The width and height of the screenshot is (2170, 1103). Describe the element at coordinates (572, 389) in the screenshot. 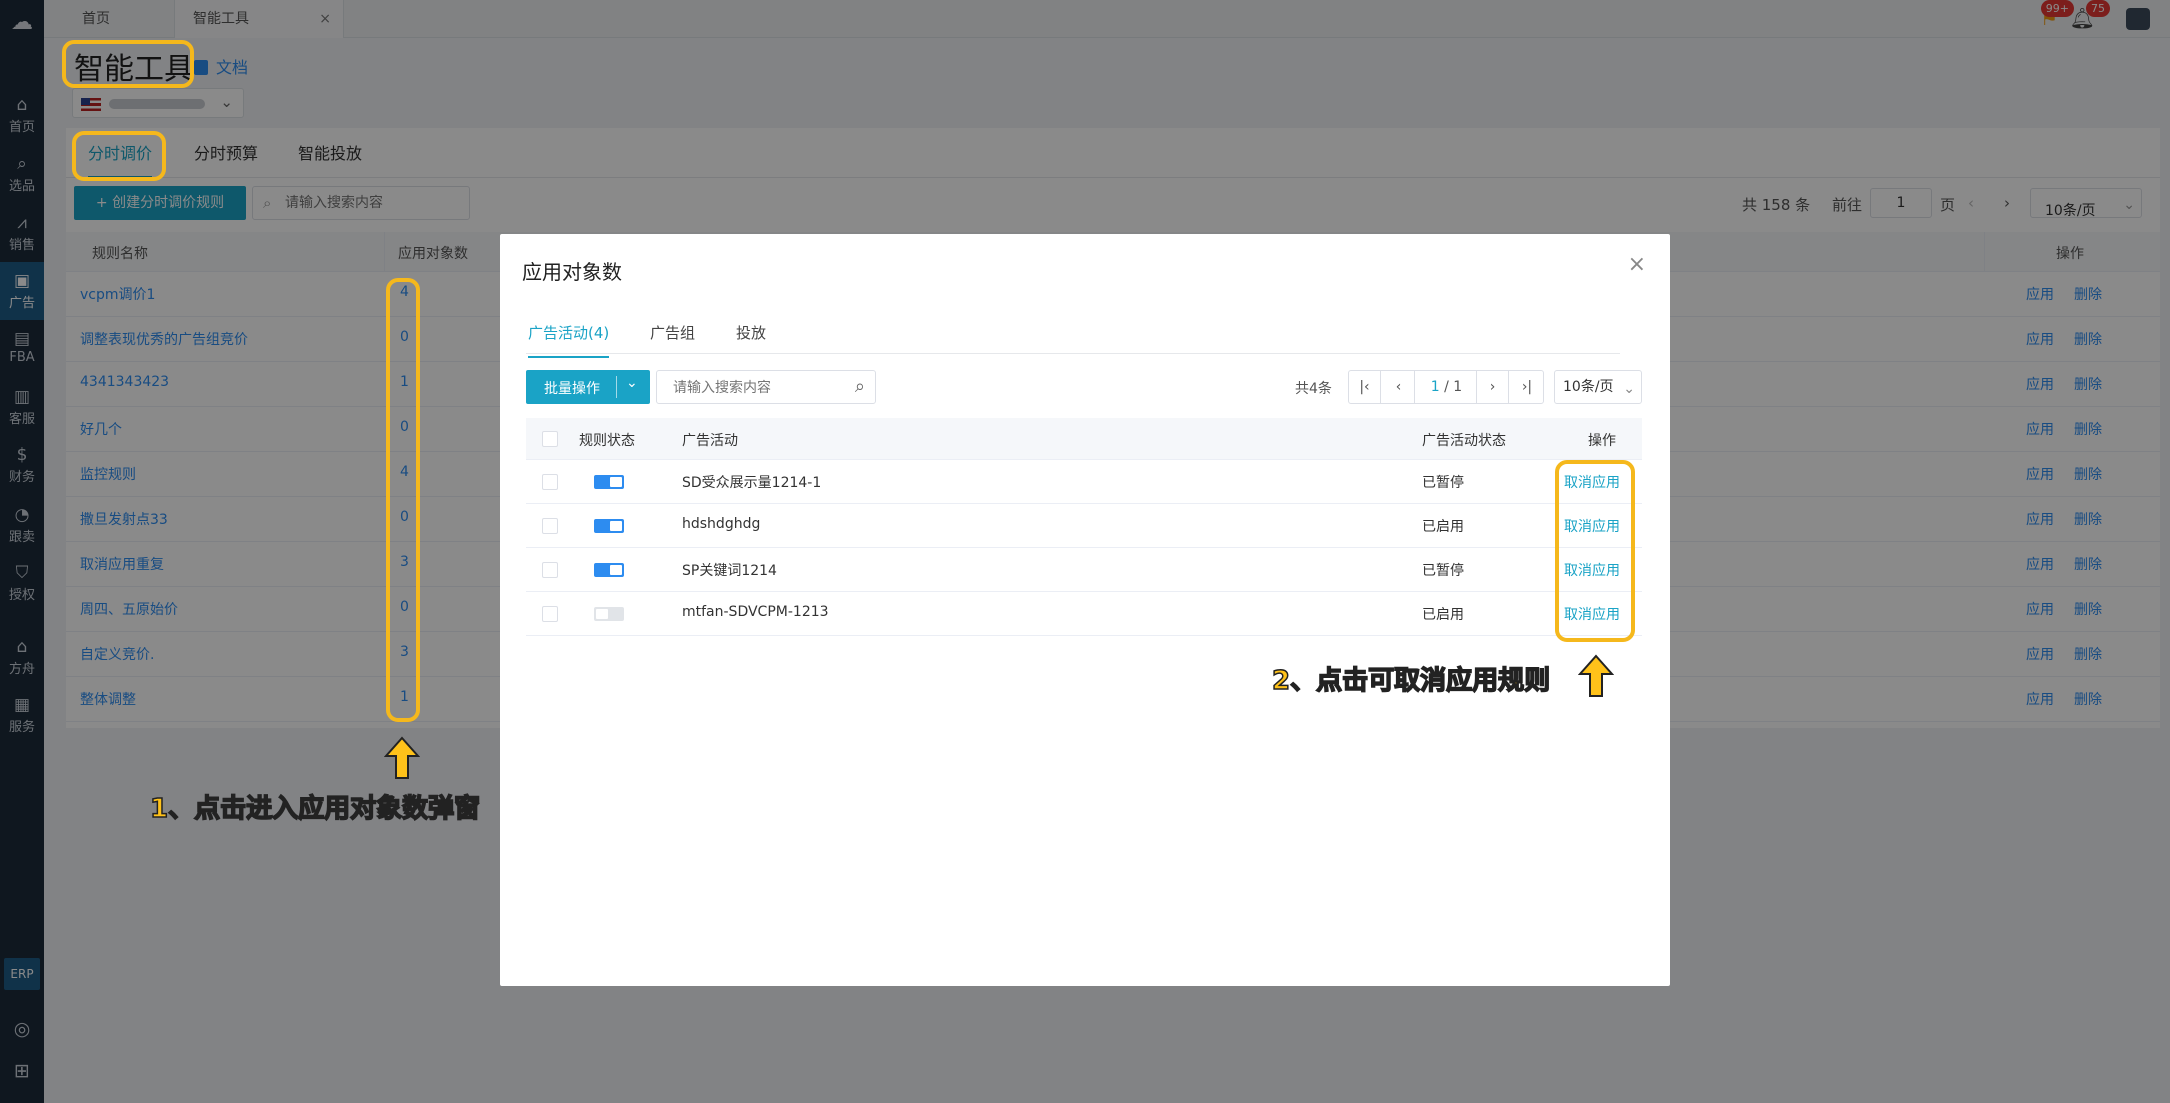

I see `batch-action-label: 批量操作` at that location.